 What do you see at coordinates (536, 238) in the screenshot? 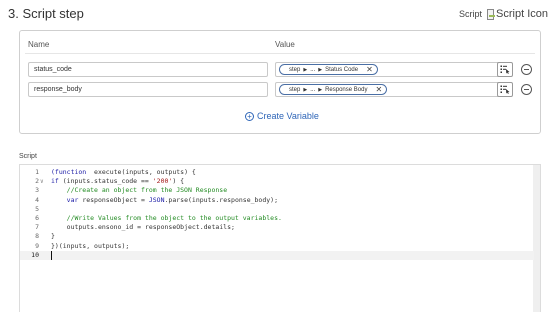
I see `editor-scrollbar` at bounding box center [536, 238].